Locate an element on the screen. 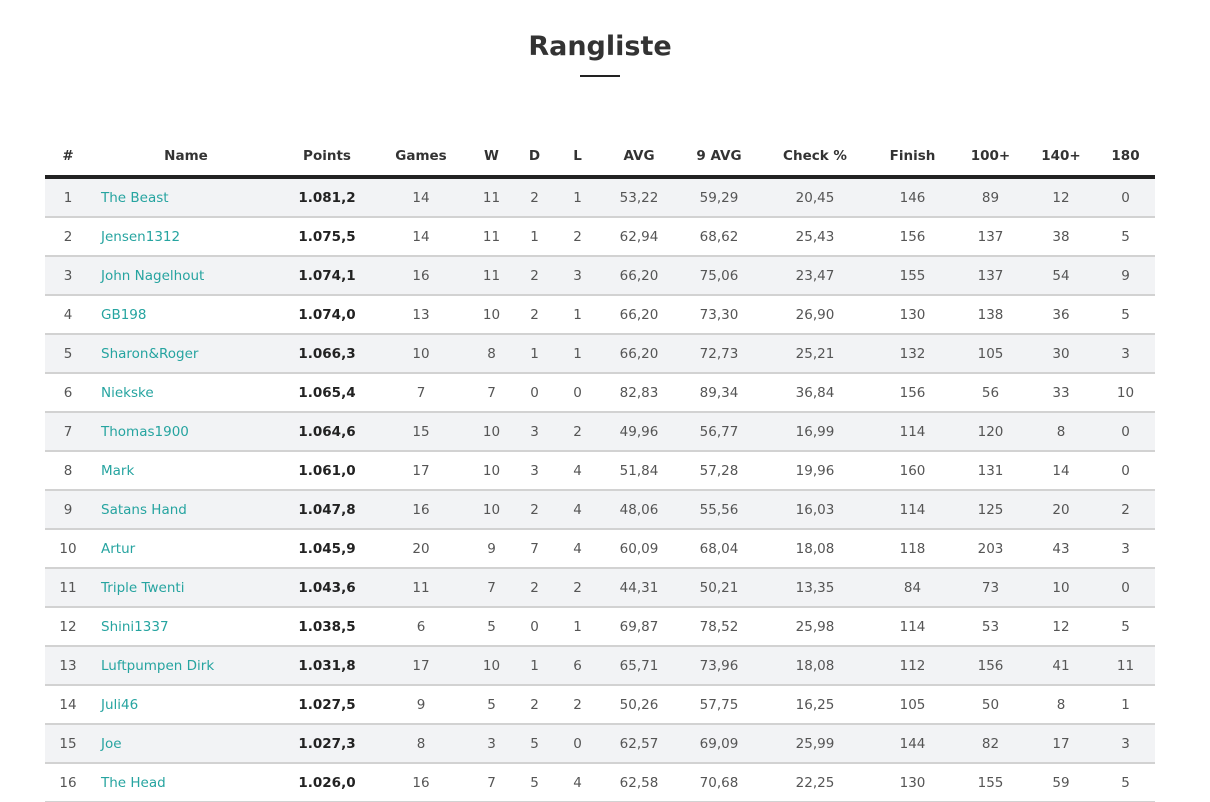 The width and height of the screenshot is (1210, 802). hundred-plus-cell: 131 is located at coordinates (990, 471).